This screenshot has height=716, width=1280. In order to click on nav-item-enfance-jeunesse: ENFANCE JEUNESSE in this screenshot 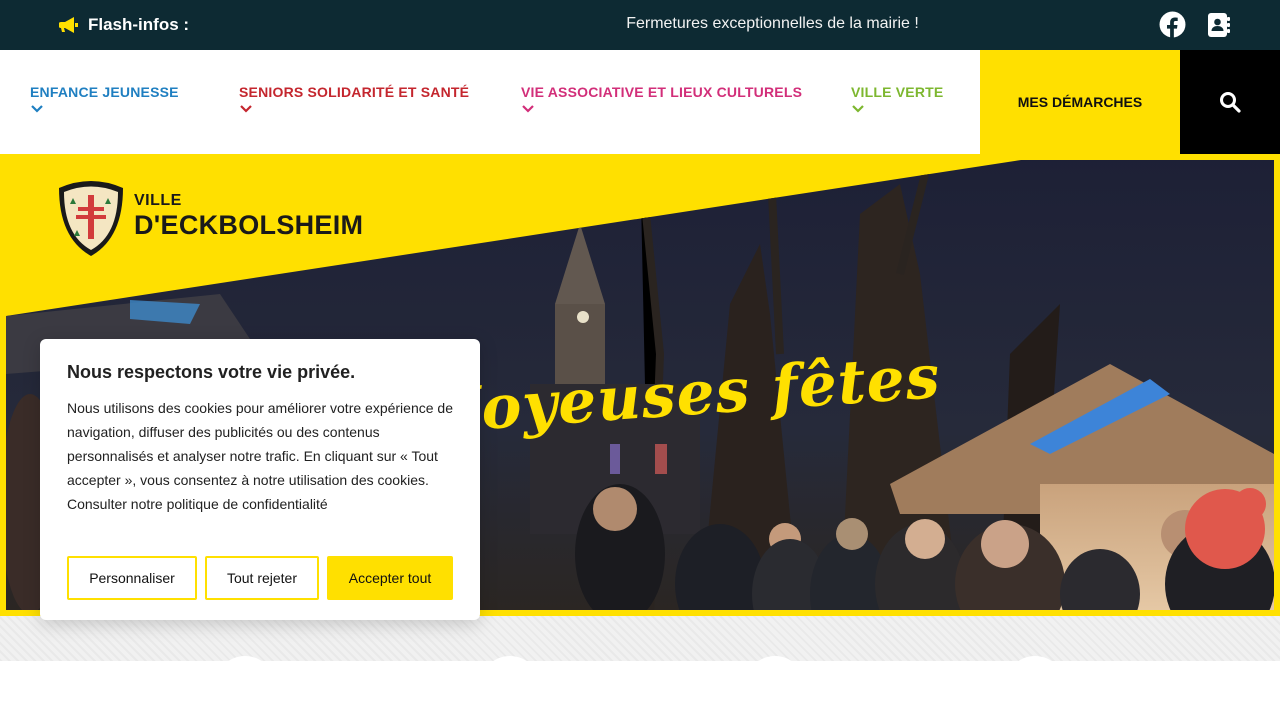, I will do `click(104, 99)`.